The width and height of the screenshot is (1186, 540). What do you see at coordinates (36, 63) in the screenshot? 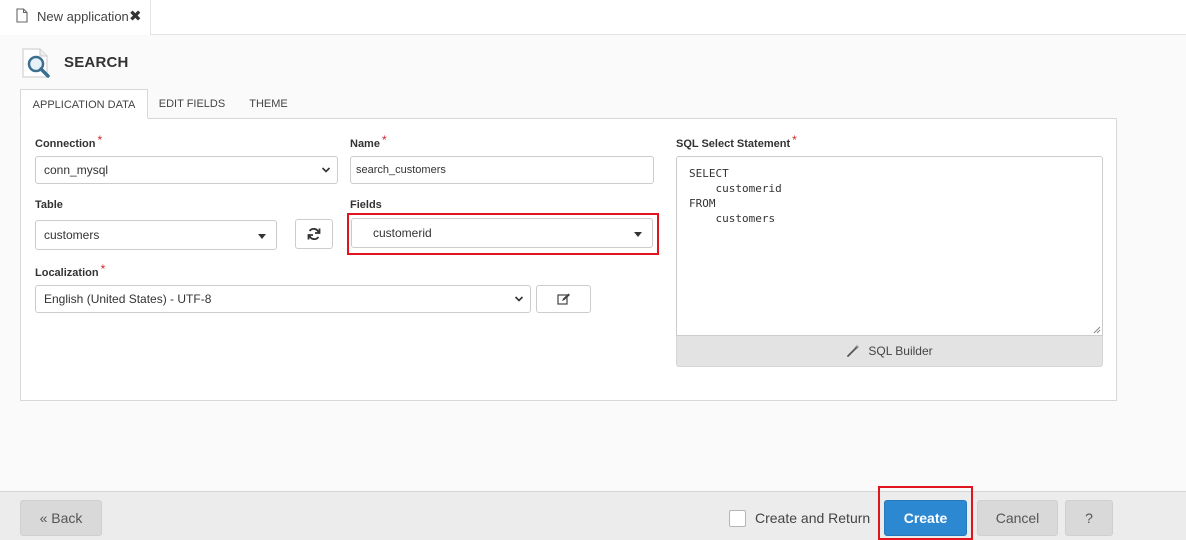
I see `search-icon` at bounding box center [36, 63].